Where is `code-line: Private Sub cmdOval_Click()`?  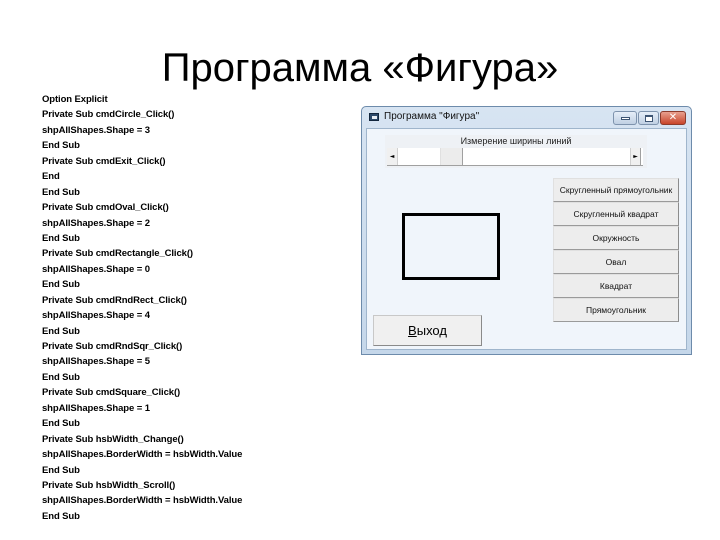
code-line: Private Sub cmdOval_Click() is located at coordinates (105, 208).